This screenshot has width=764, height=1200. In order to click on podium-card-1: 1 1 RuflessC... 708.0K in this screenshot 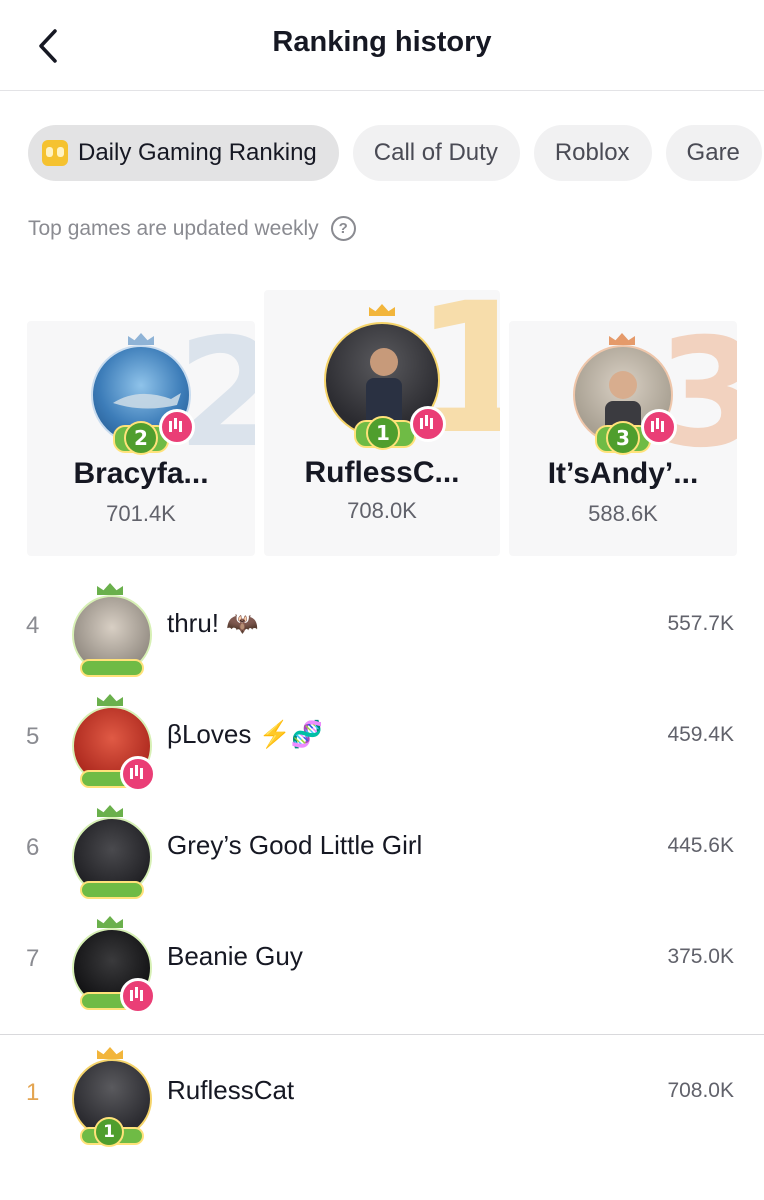, I will do `click(382, 423)`.